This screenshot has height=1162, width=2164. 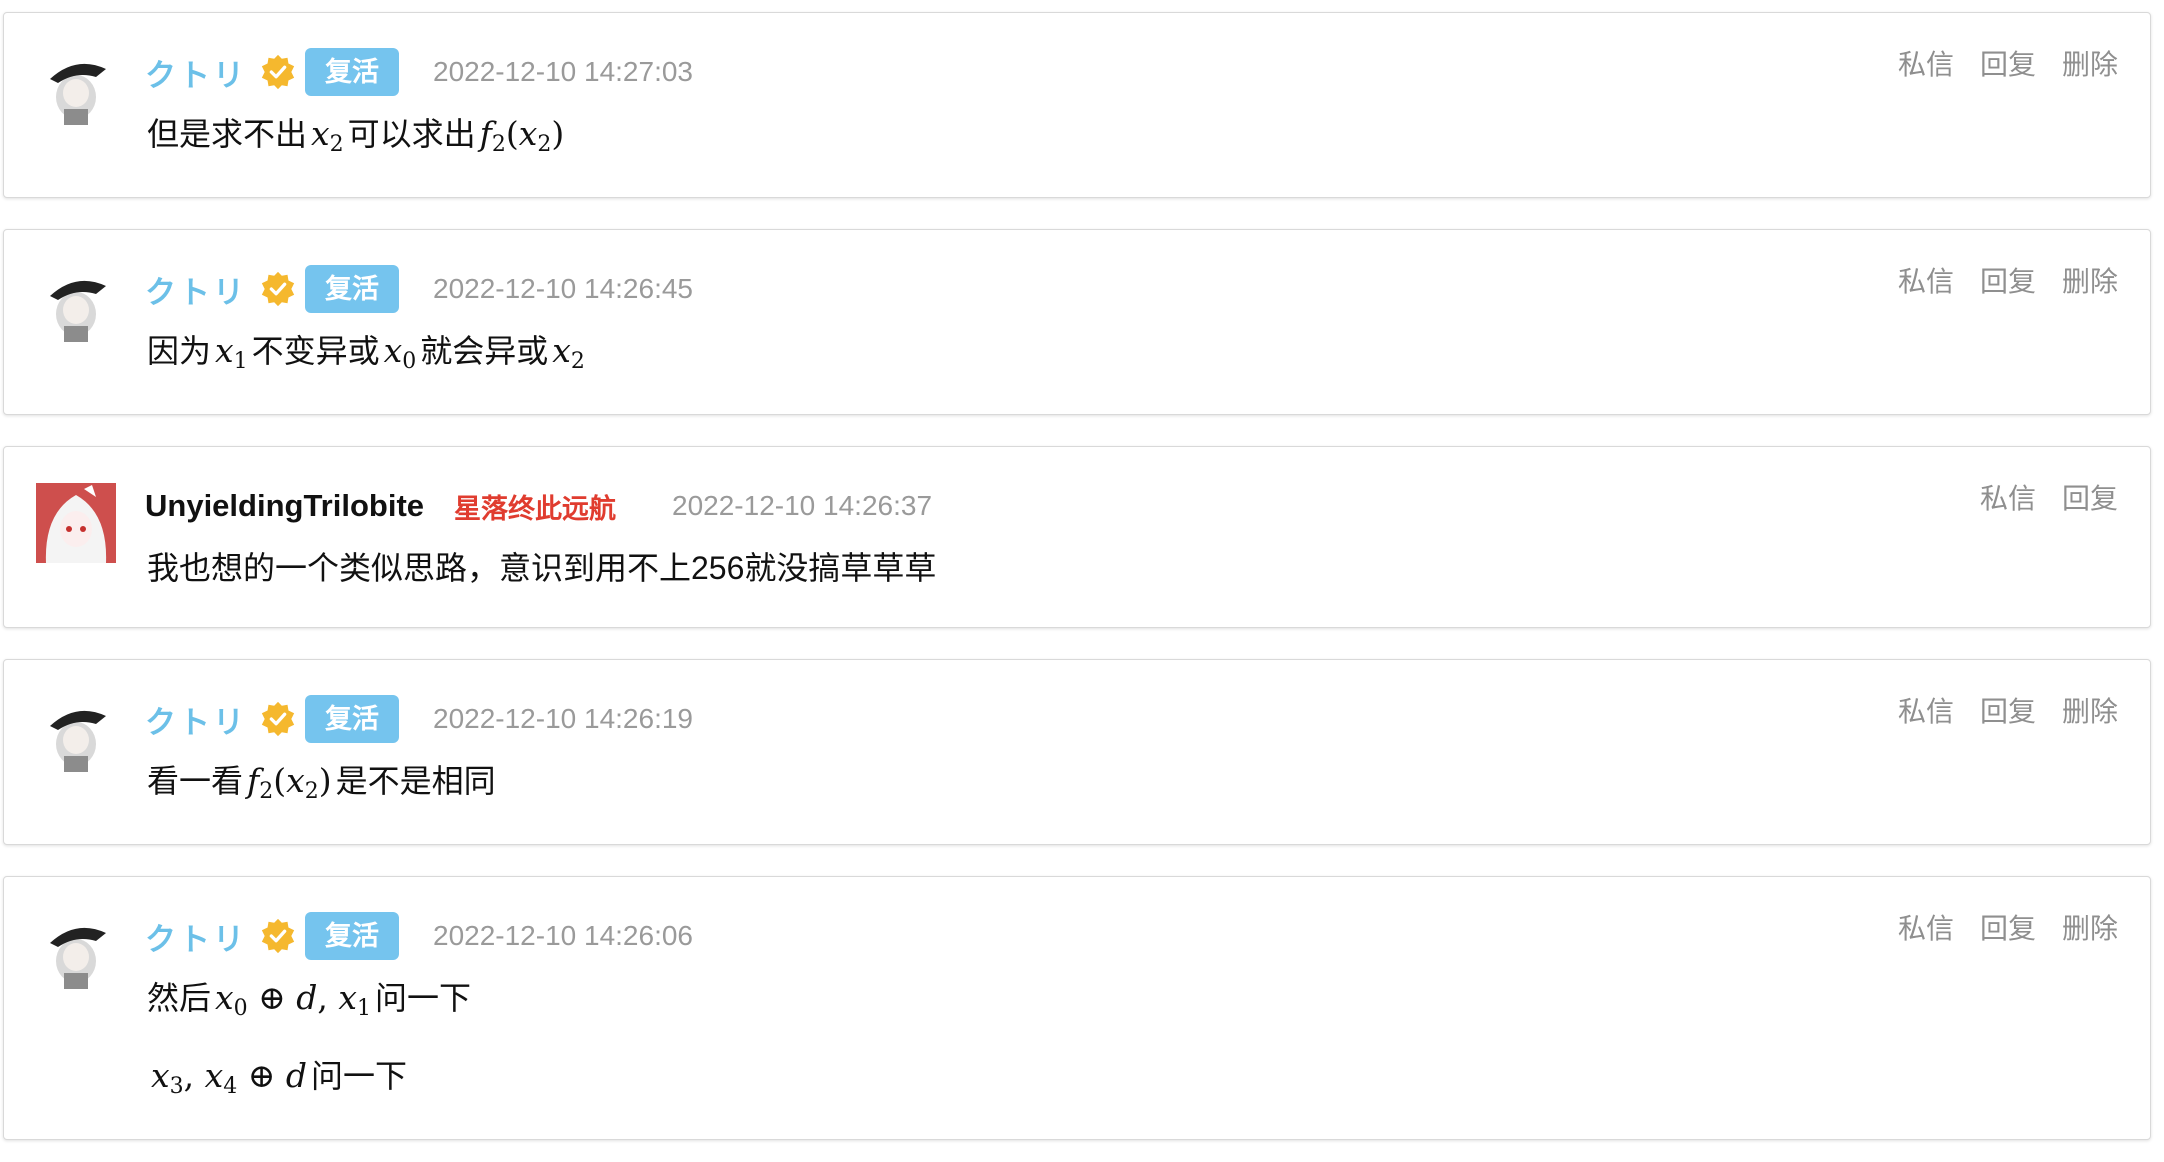 I want to click on comment-text: 我也想的一个类似思路，意识到用不上256就没搞草草草, so click(x=542, y=568).